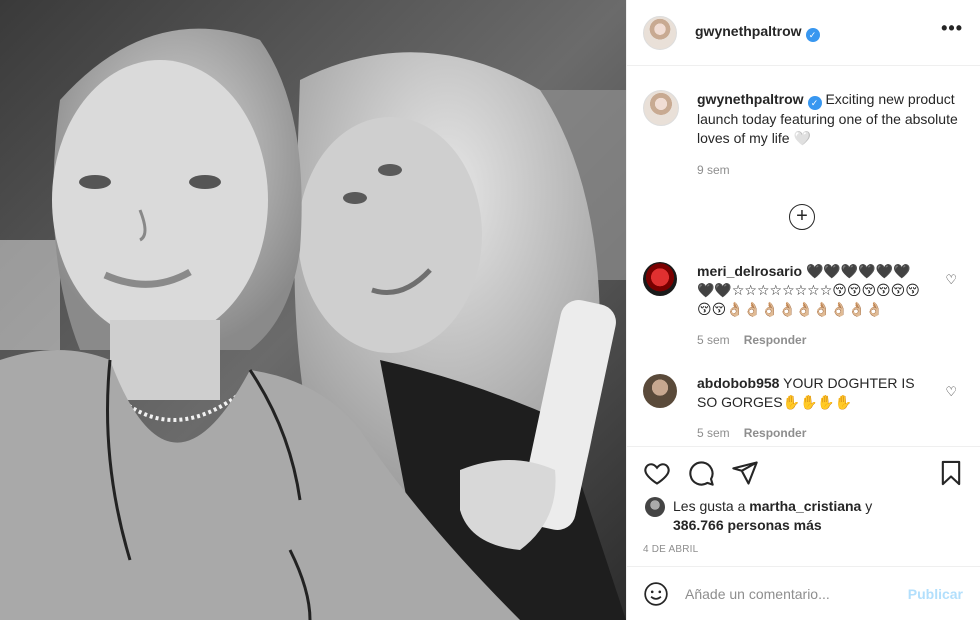 The image size is (980, 620). What do you see at coordinates (738, 383) in the screenshot?
I see `comment-username: abdobob958` at bounding box center [738, 383].